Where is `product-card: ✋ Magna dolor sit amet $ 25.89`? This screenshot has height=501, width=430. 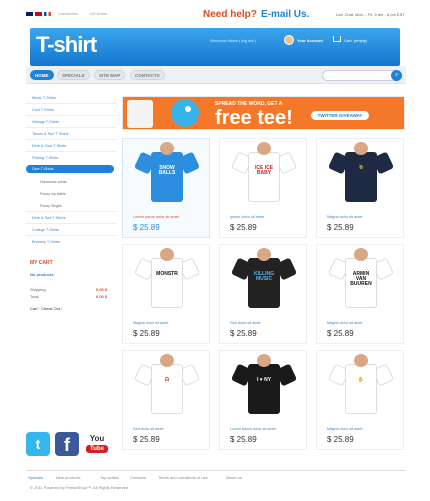
product-card: ✋ Magna dolor sit amet $ 25.89 is located at coordinates (360, 400).